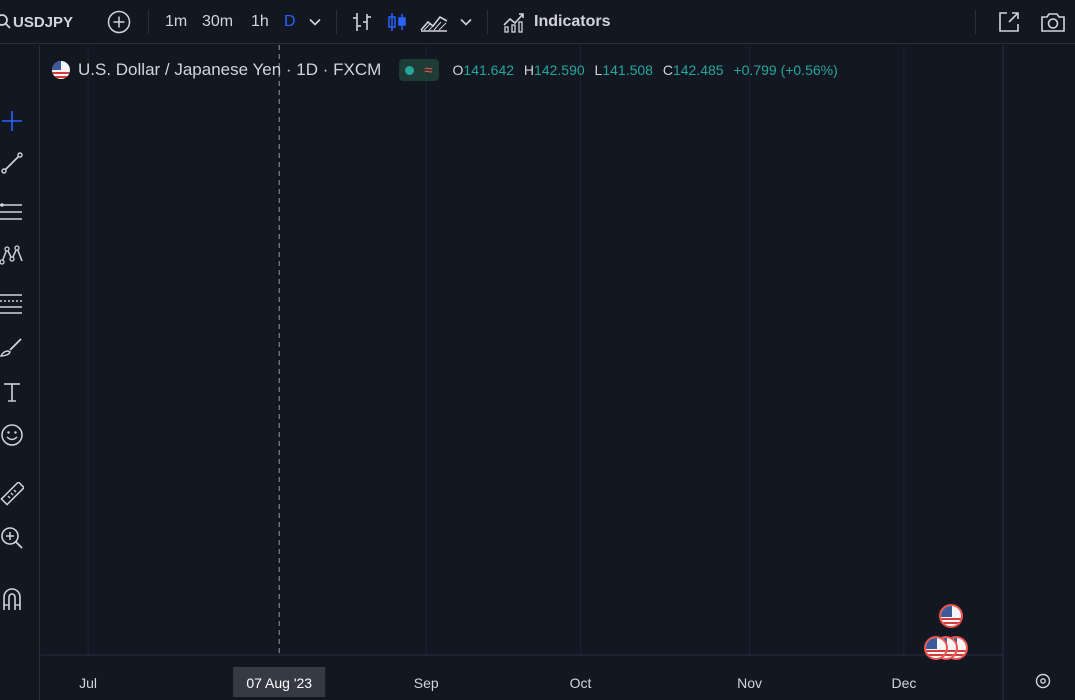 Image resolution: width=1075 pixels, height=700 pixels. Describe the element at coordinates (12, 303) in the screenshot. I see `fib-retracement-icon` at that location.